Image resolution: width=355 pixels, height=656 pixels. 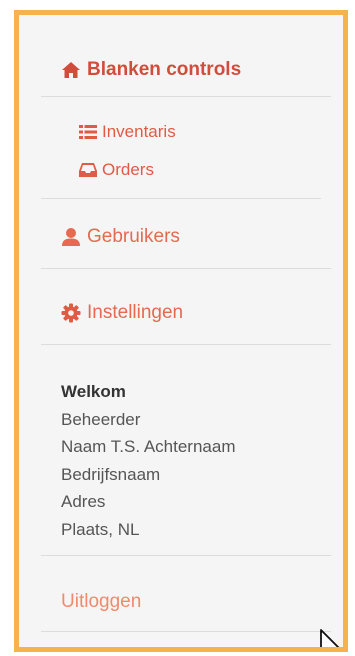 What do you see at coordinates (135, 312) in the screenshot?
I see `nav-item-label: Instellingen` at bounding box center [135, 312].